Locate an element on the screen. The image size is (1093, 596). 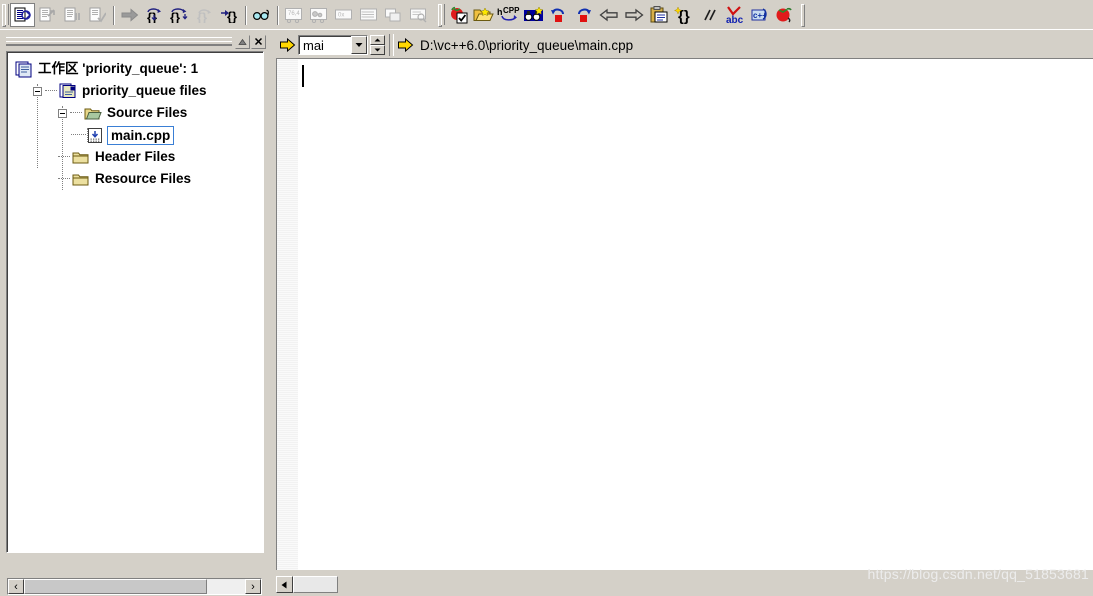
va-options-button is located at coordinates (783, 15).